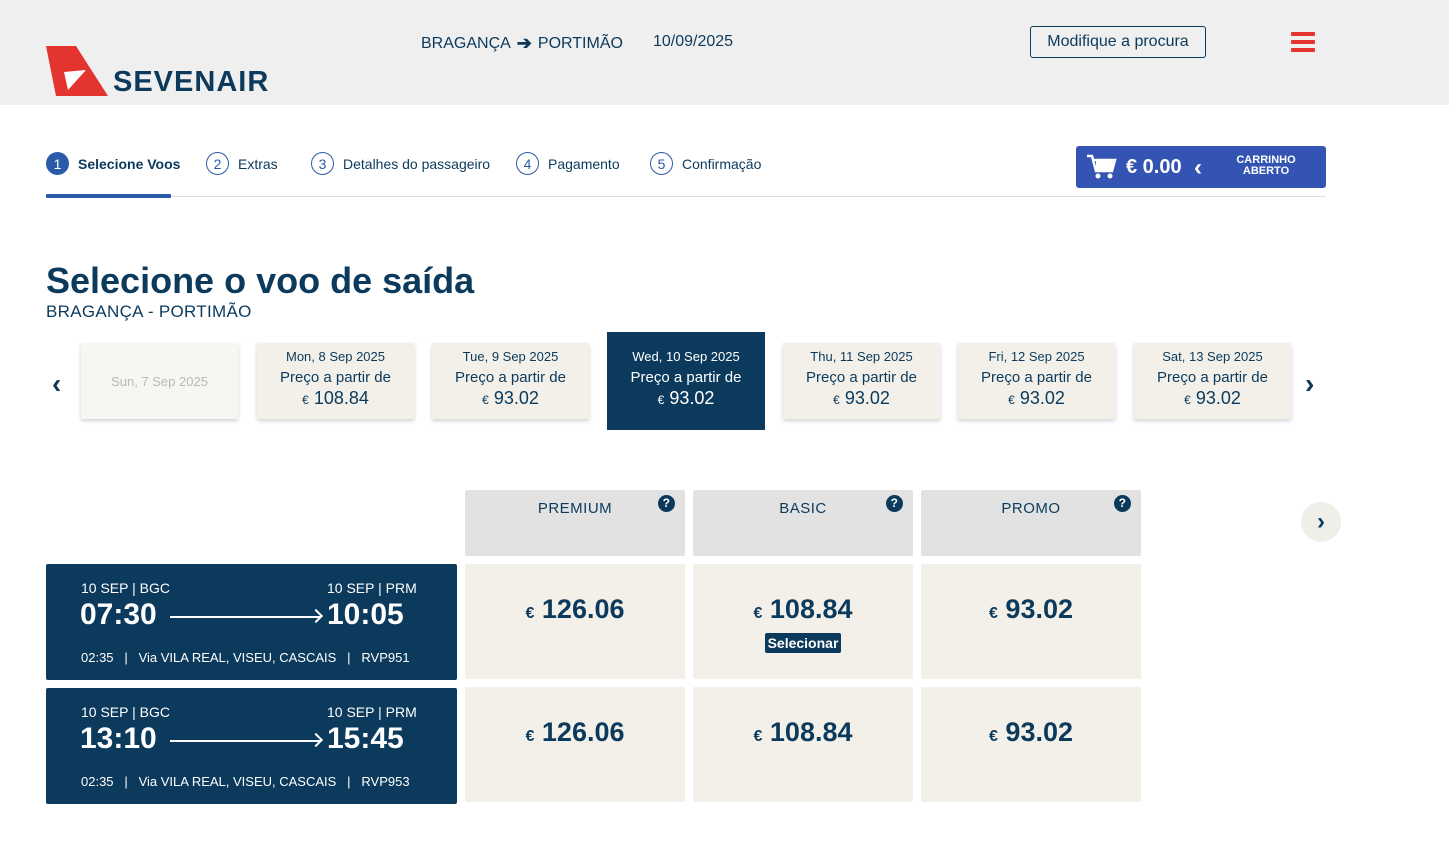  I want to click on step-number: 4, so click(527, 163).